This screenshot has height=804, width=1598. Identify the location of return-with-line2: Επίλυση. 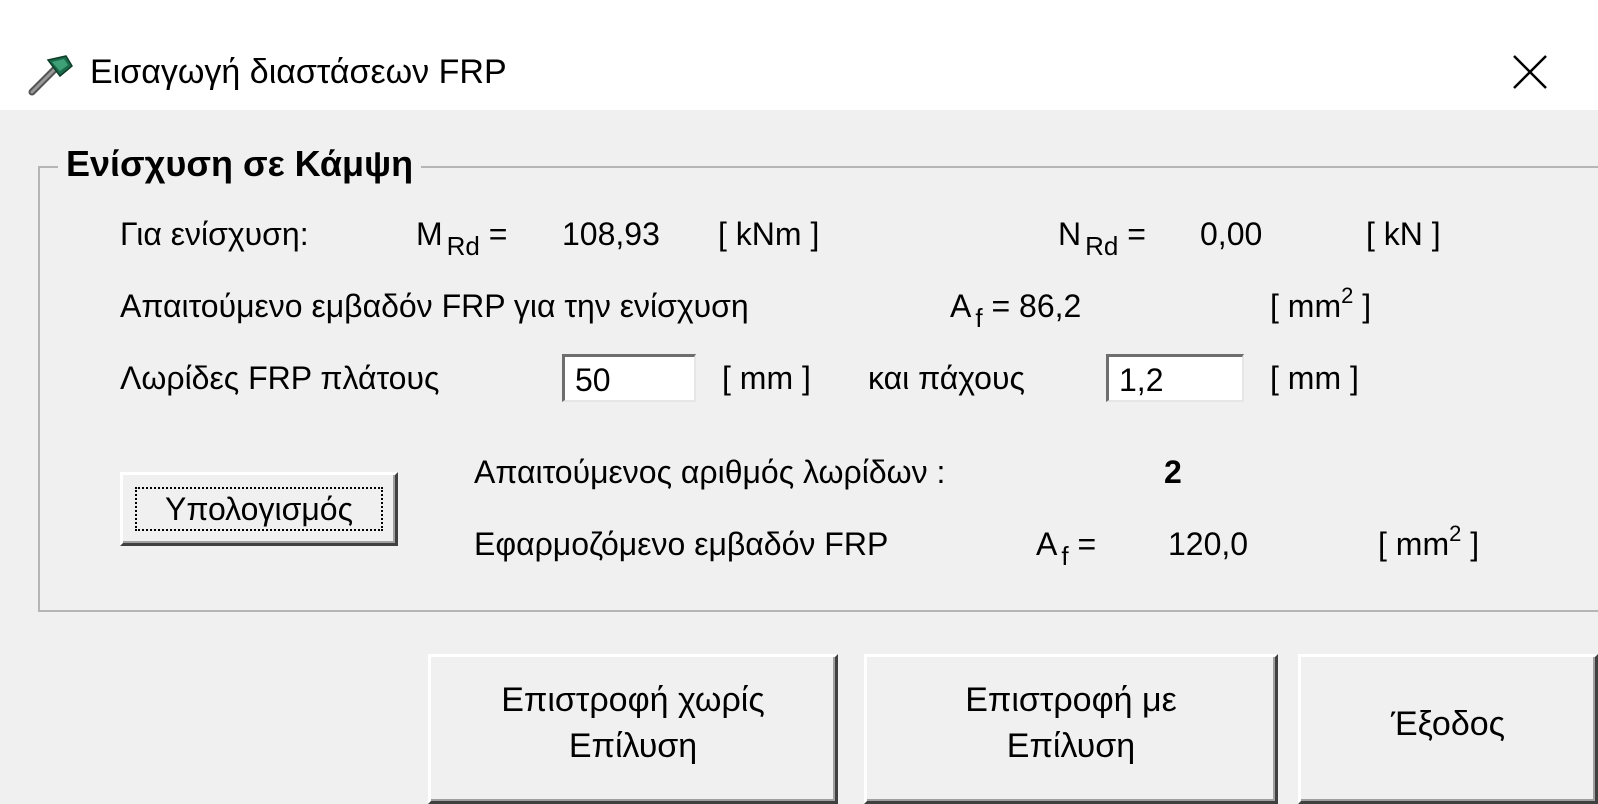
(1071, 746).